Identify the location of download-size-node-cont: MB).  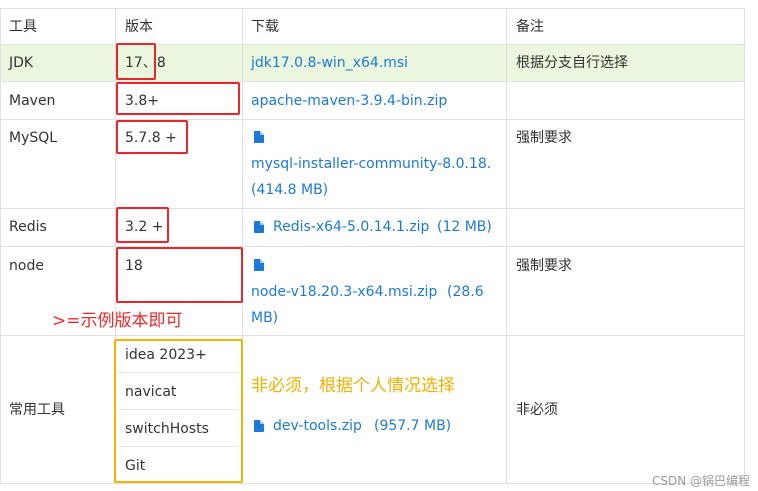
(264, 318).